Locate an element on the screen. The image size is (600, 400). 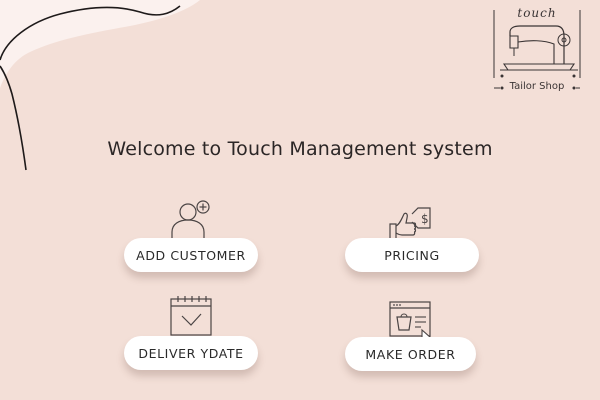
deliver-date-label: DELIVER YDATE is located at coordinates (191, 353).